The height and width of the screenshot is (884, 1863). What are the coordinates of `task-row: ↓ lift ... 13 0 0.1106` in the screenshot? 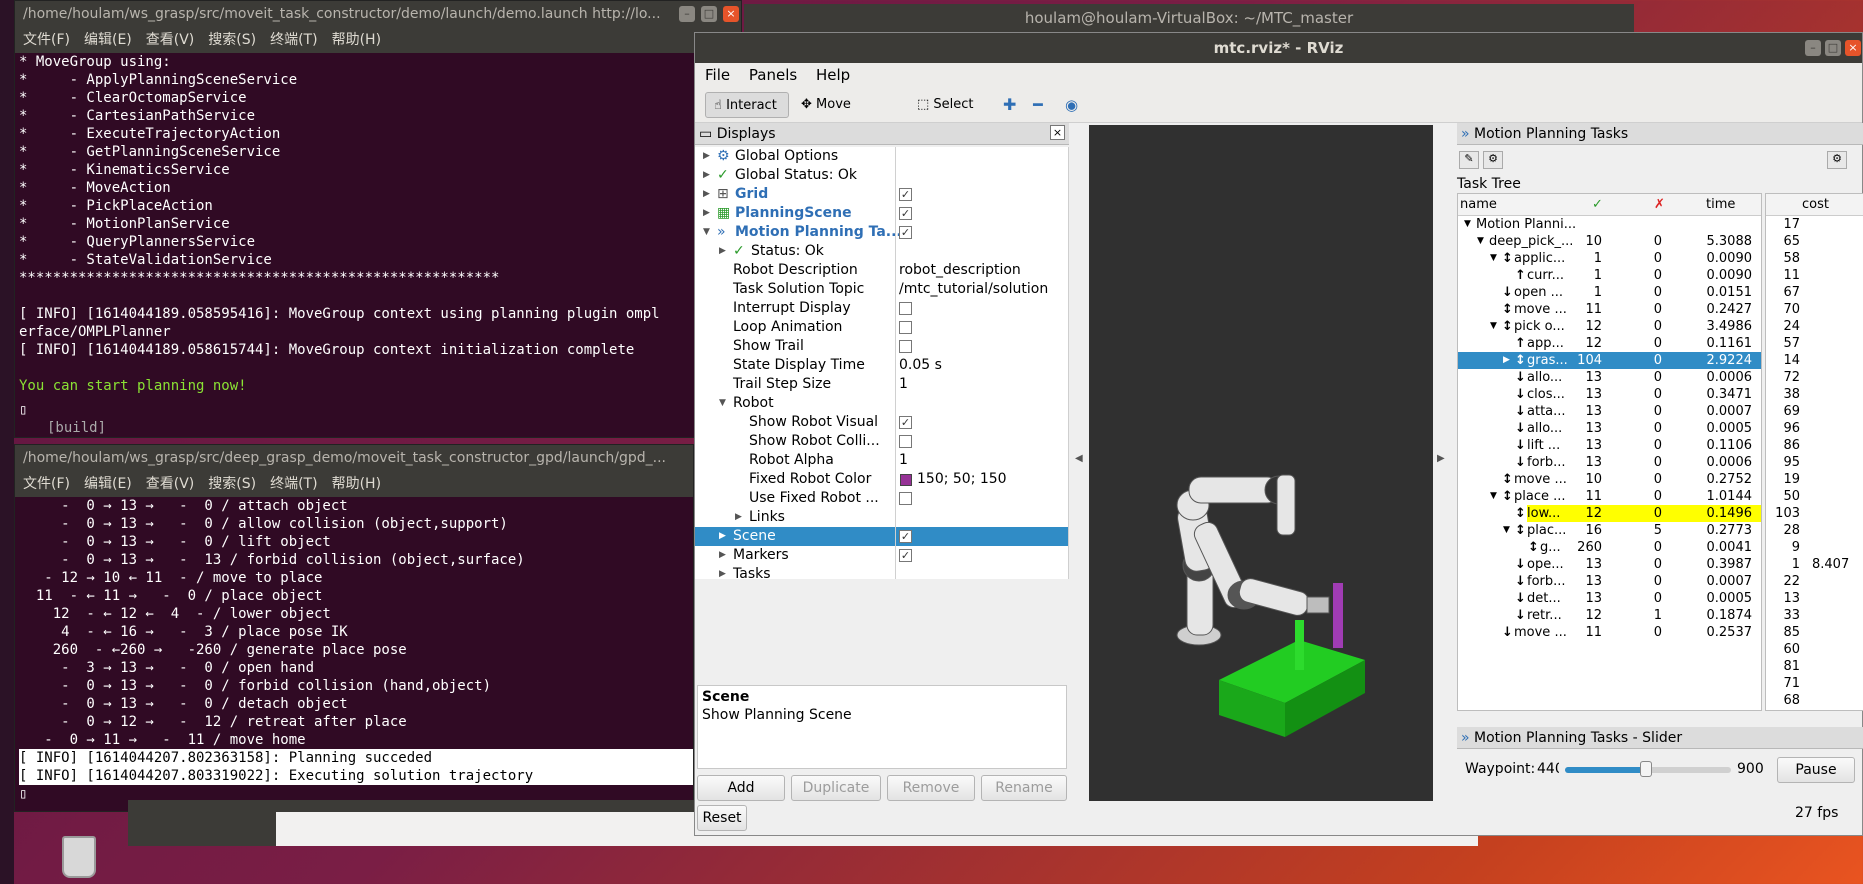 It's located at (1609, 445).